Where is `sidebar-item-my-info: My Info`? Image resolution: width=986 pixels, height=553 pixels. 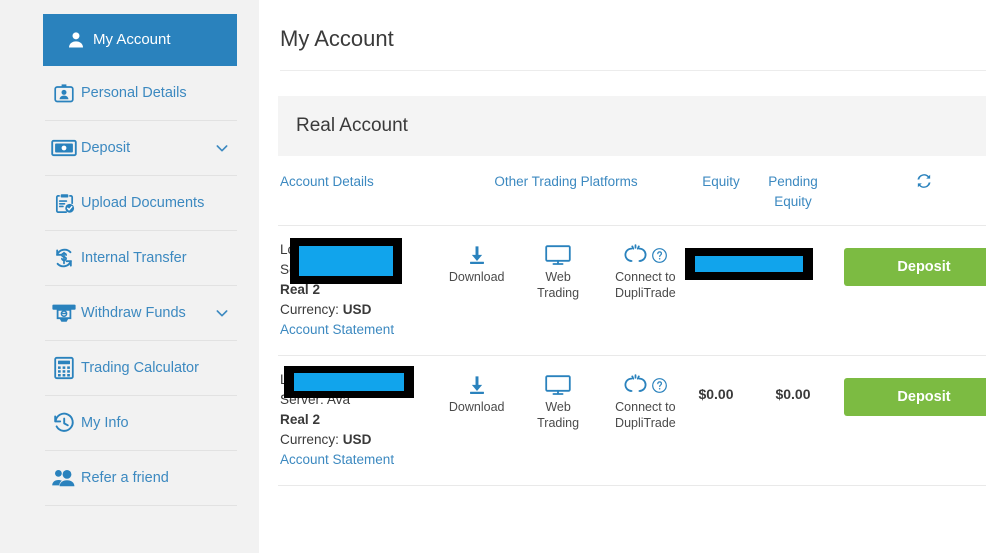 sidebar-item-my-info: My Info is located at coordinates (141, 423).